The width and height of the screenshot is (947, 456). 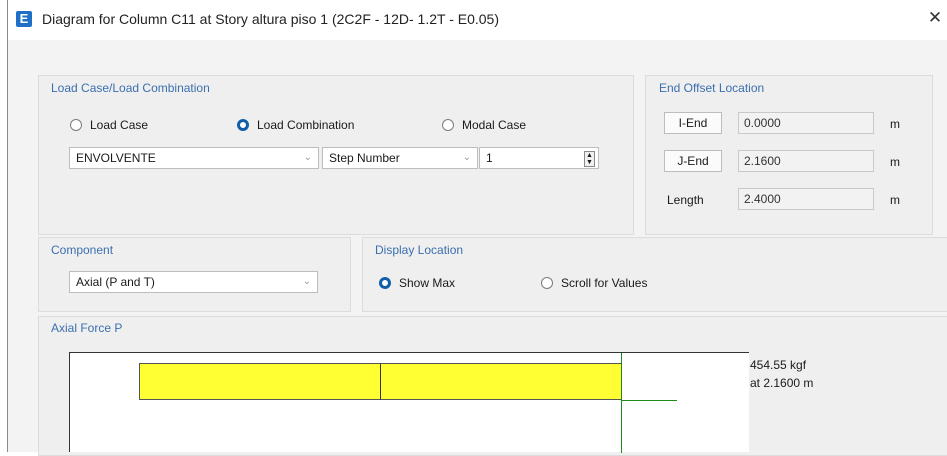 I want to click on radio-modal-case: Modal Case, so click(x=484, y=125).